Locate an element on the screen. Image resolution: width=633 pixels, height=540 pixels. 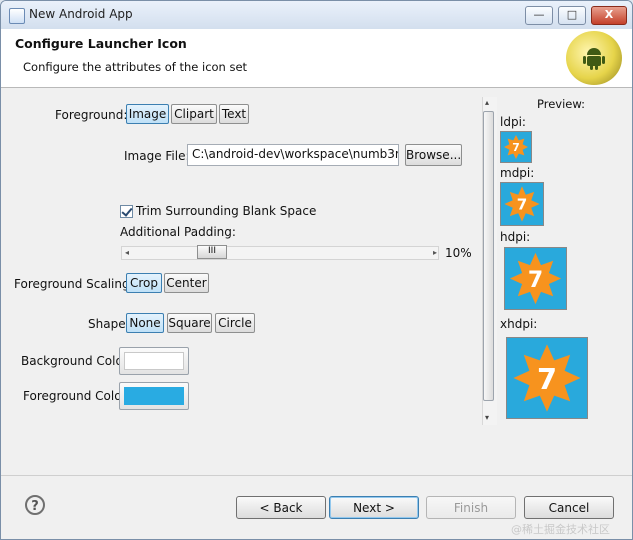
background-color-swatch is located at coordinates (154, 361).